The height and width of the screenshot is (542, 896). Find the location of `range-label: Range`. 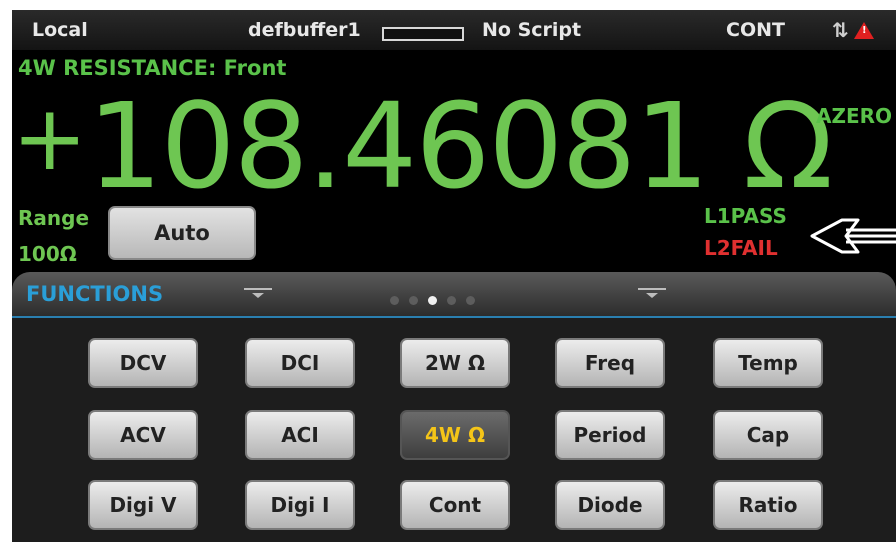

range-label: Range is located at coordinates (54, 218).